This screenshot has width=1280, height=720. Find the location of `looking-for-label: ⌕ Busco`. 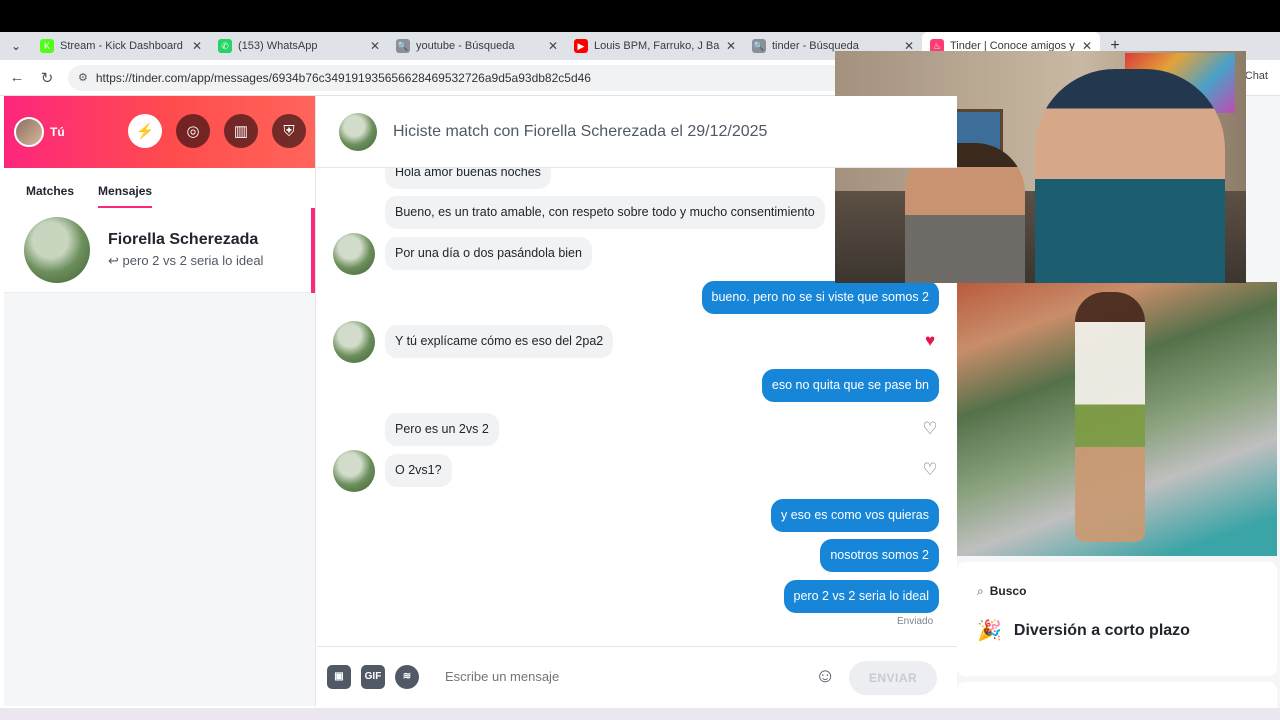

looking-for-label: ⌕ Busco is located at coordinates (1001, 591).